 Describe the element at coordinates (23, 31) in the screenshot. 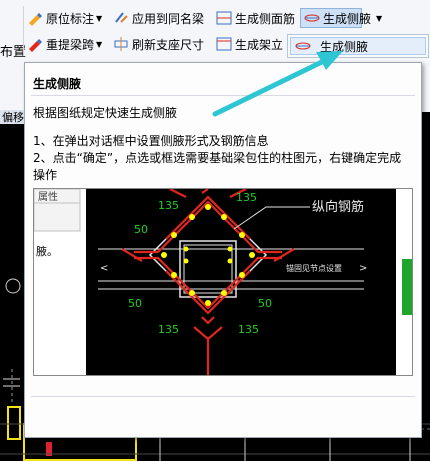

I see `ribbon-divider` at that location.